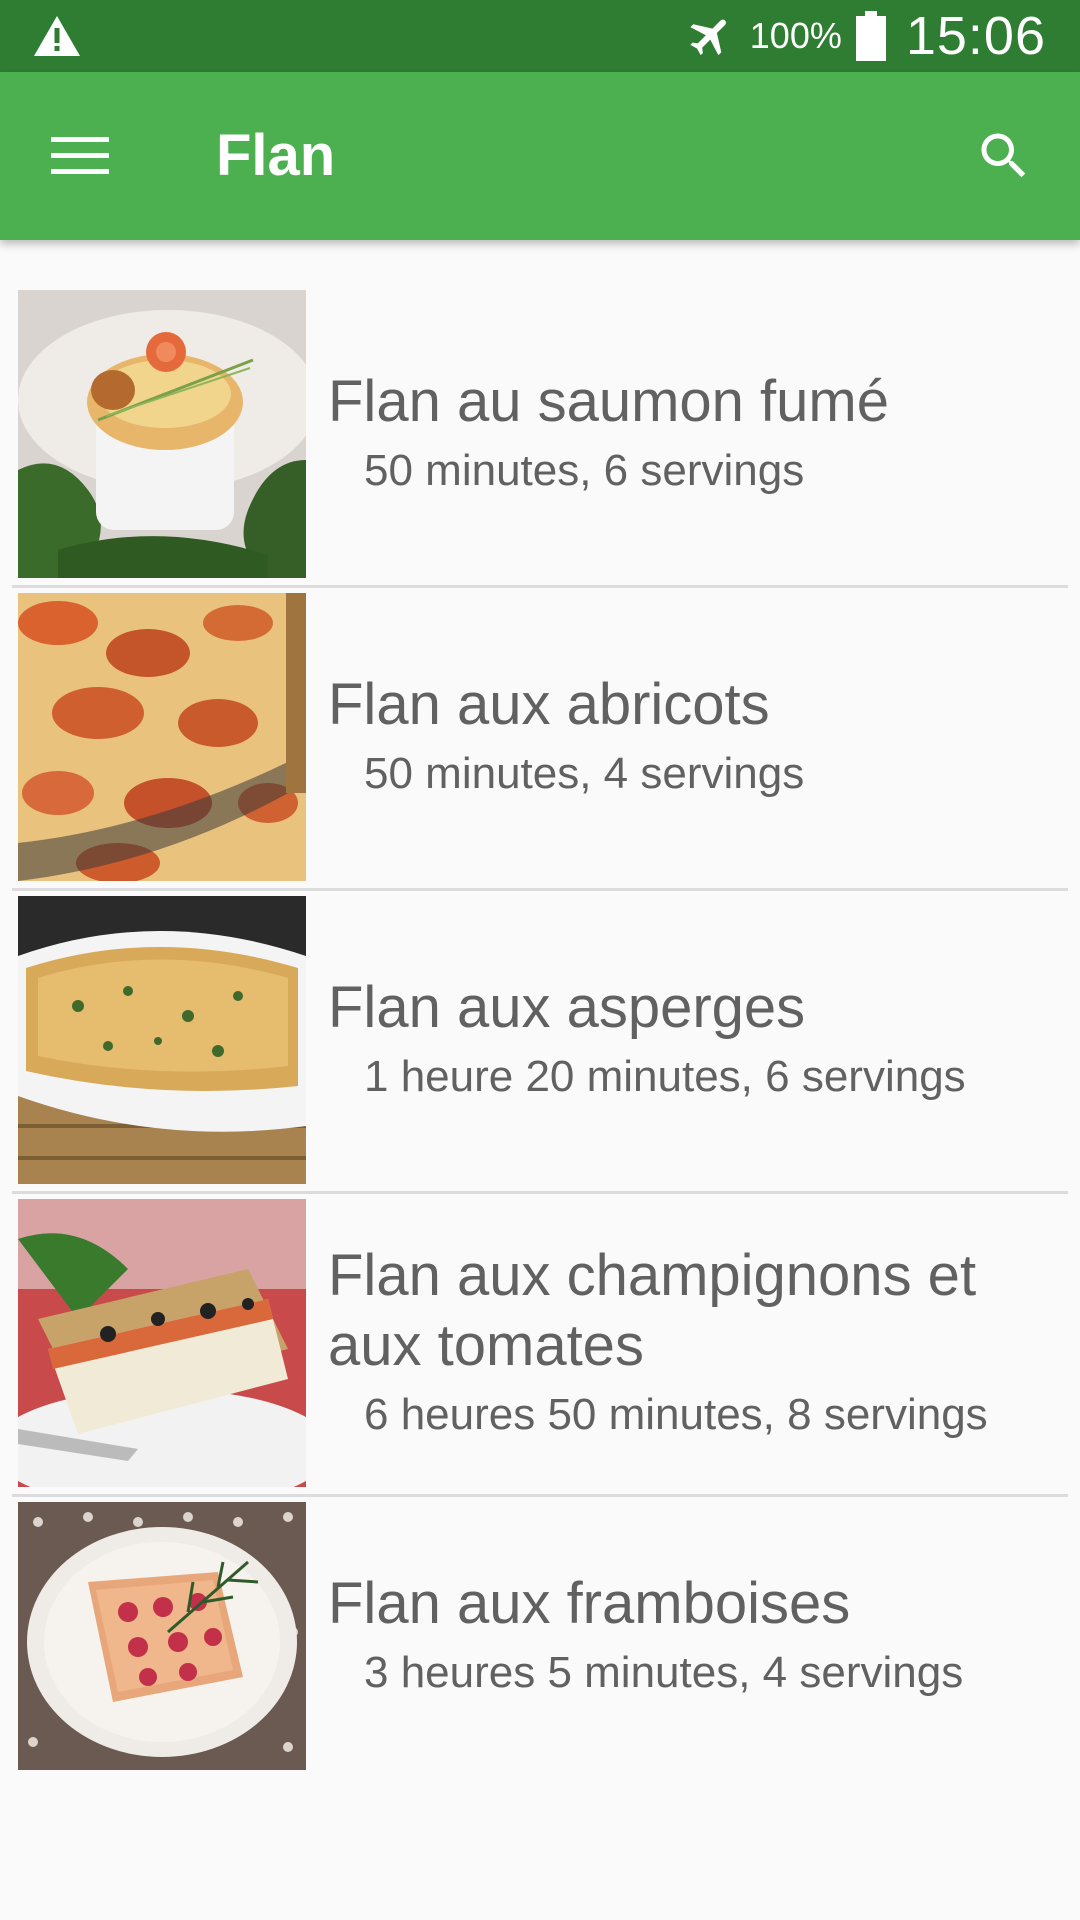 Image resolution: width=1080 pixels, height=1920 pixels. What do you see at coordinates (540, 36) in the screenshot?
I see `status-bar: 100% 15:06` at bounding box center [540, 36].